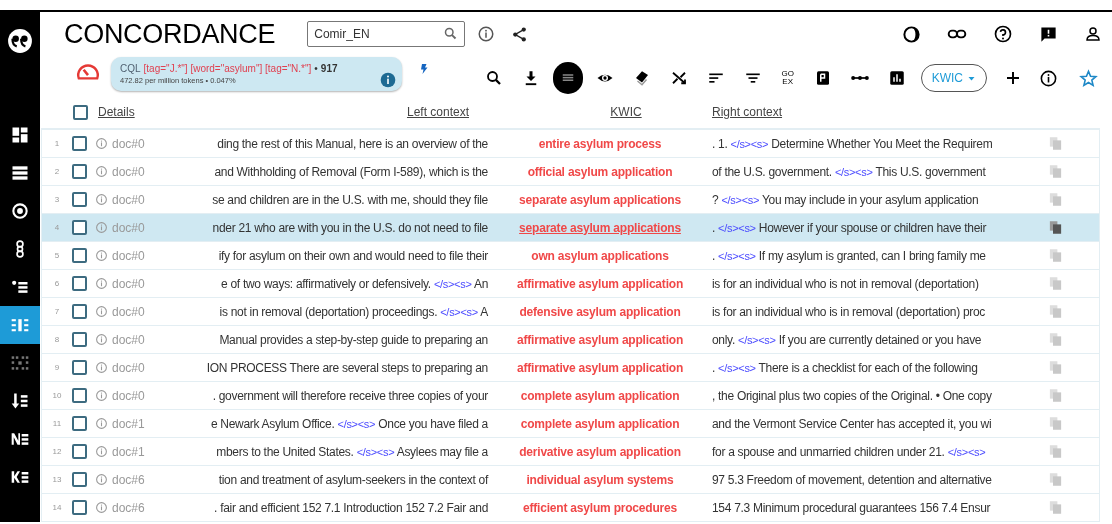  I want to click on row-number: 7, so click(57, 311).